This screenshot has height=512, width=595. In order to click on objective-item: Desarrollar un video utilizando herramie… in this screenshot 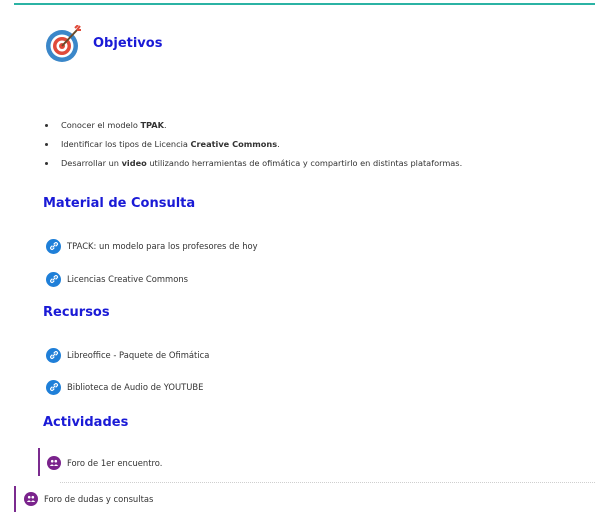, I will do `click(252, 166)`.